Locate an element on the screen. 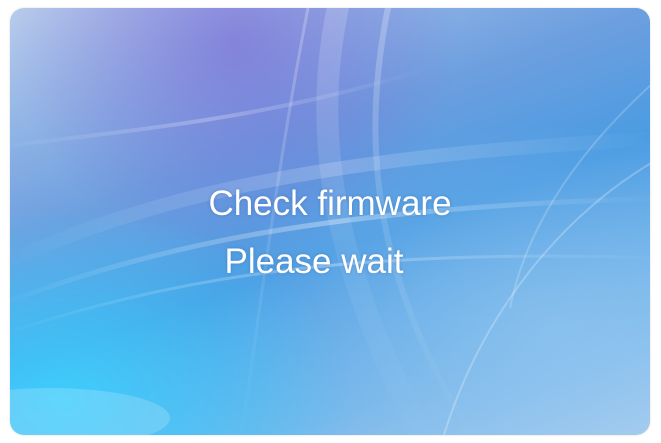 Image resolution: width=661 pixels, height=443 pixels. status-line-please-wait: Please wait is located at coordinates (314, 261).